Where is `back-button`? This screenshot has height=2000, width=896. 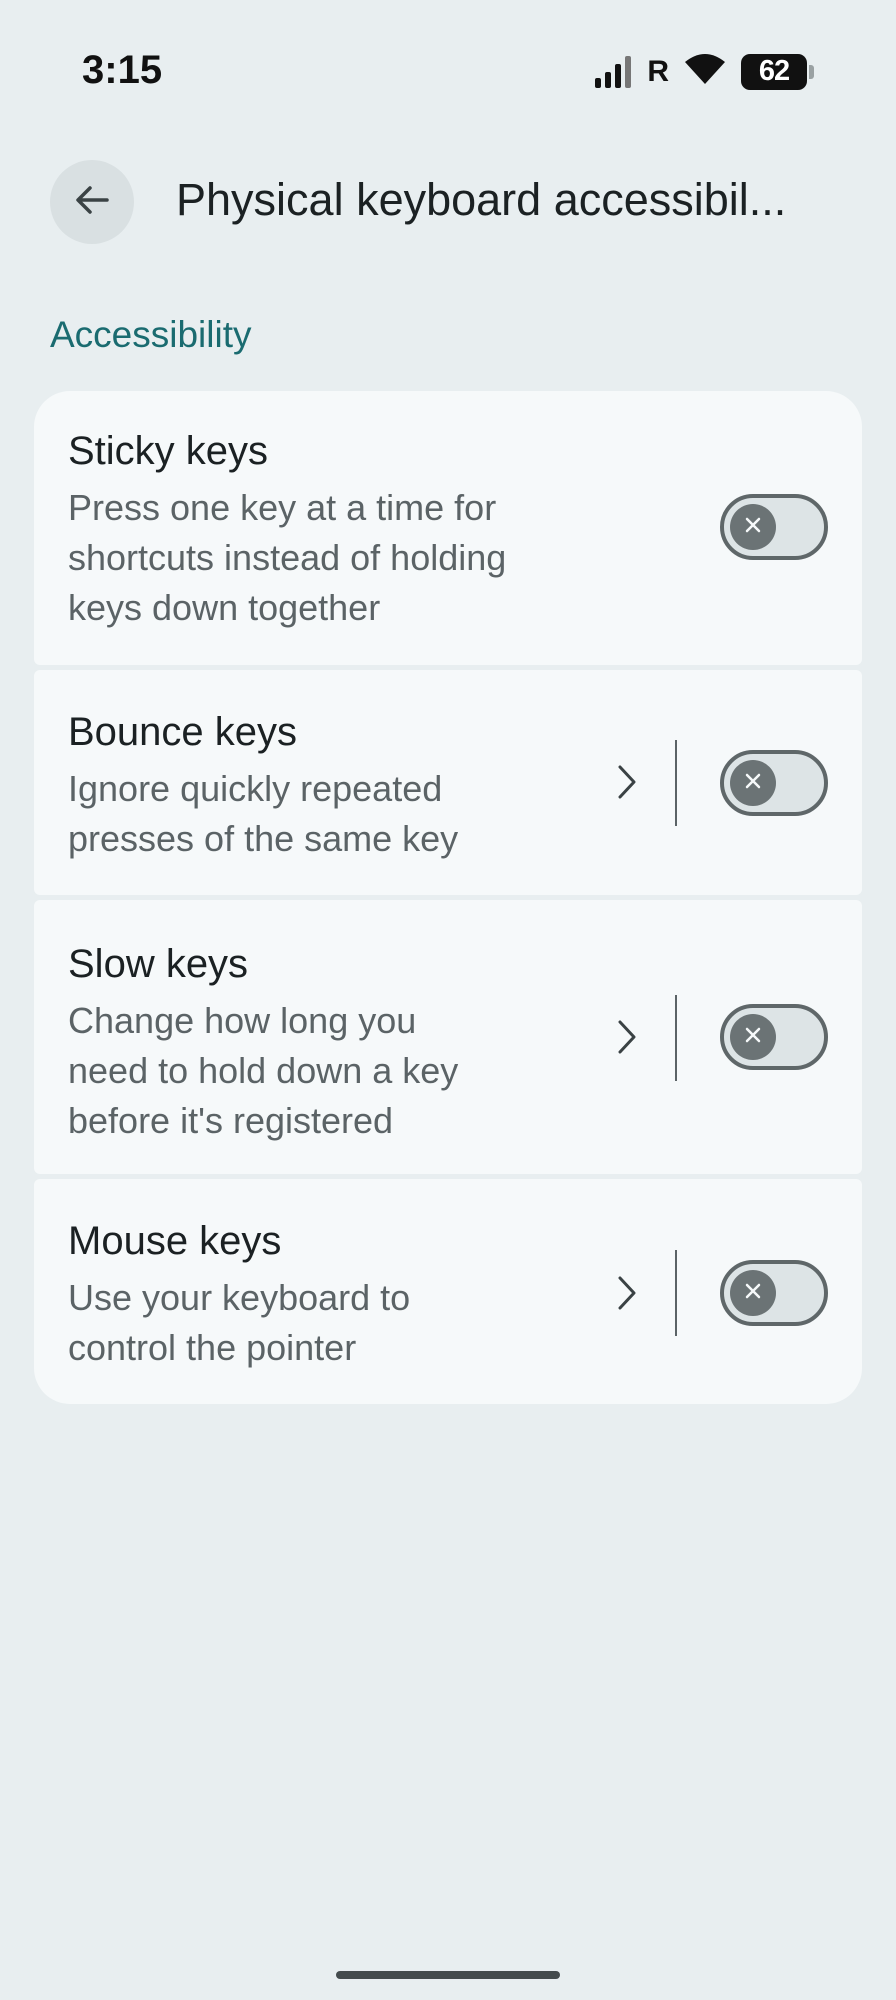 back-button is located at coordinates (92, 202).